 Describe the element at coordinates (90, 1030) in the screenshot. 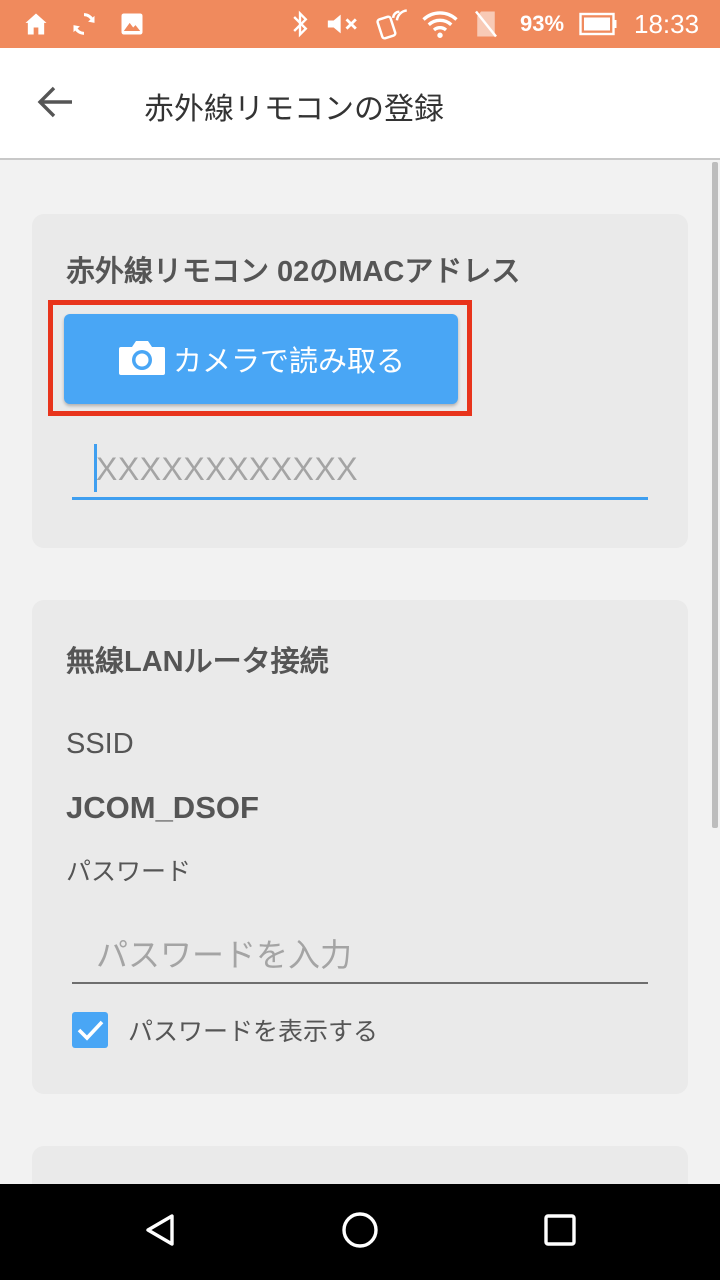

I see `show-password-checkbox` at that location.